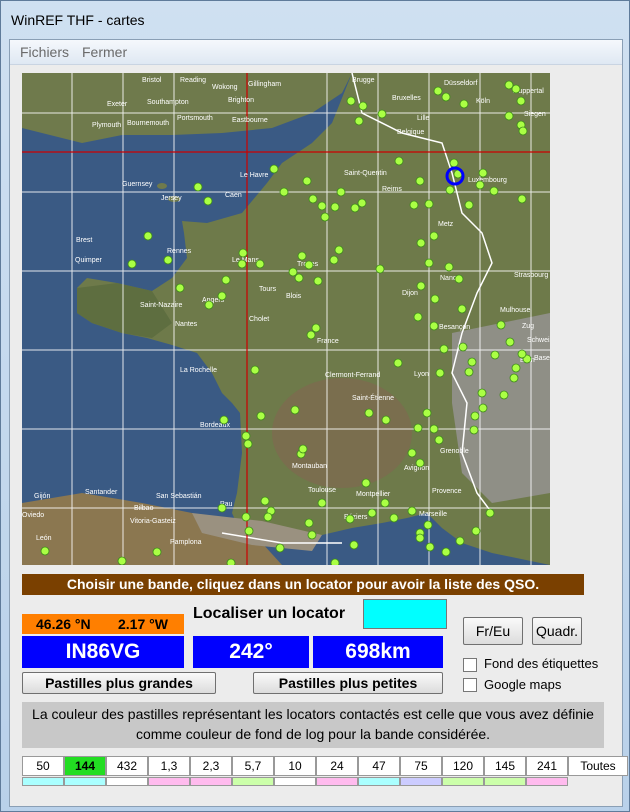 The height and width of the screenshot is (812, 630). I want to click on band-button-241: 241, so click(547, 771).